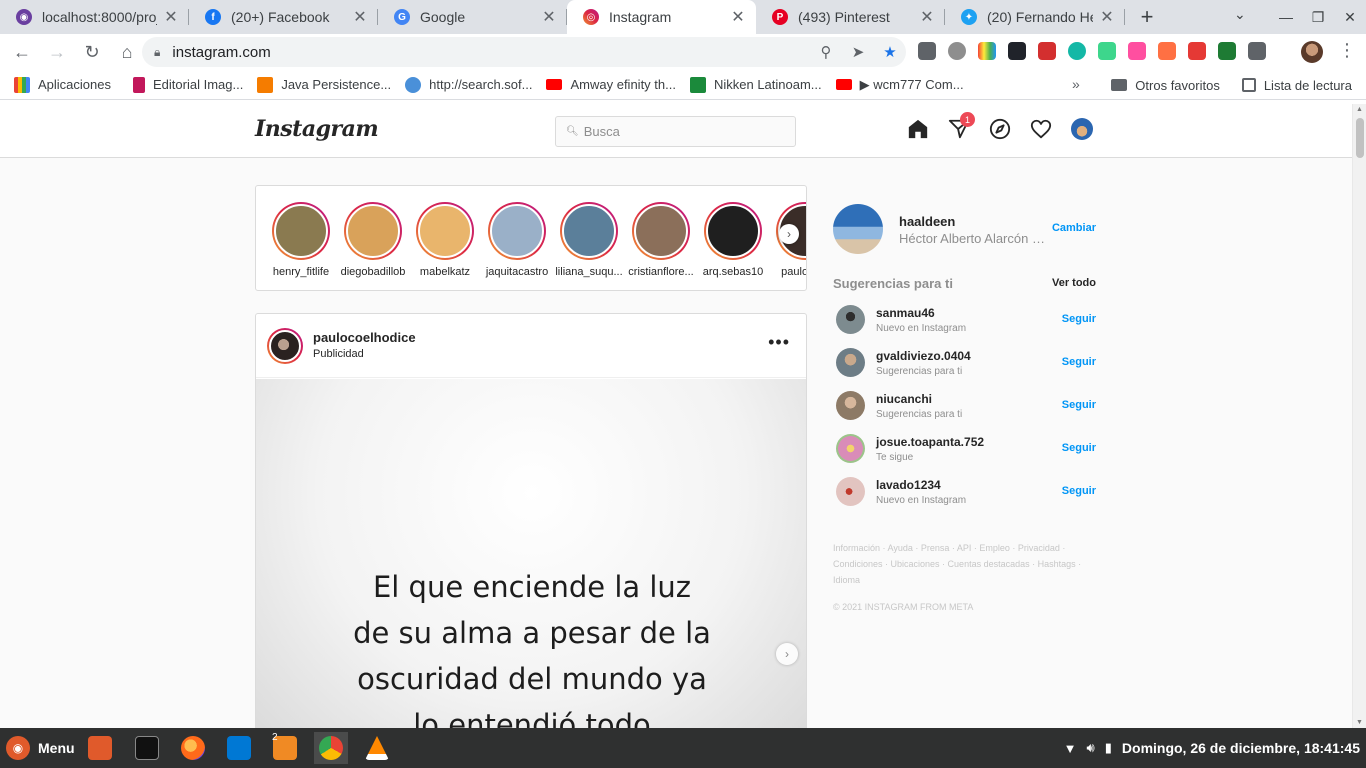  What do you see at coordinates (1359, 109) in the screenshot?
I see `scroll-up-arrow-icon: ▲` at bounding box center [1359, 109].